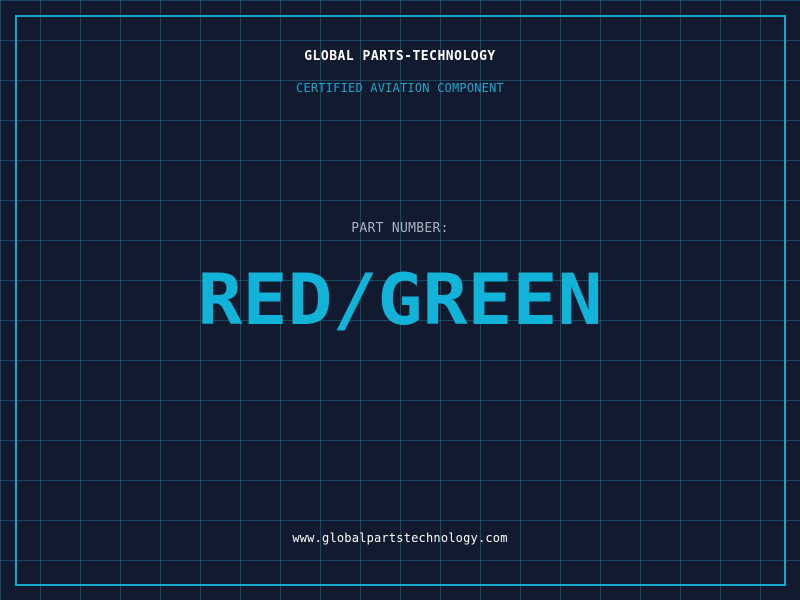  I want to click on website-url: www.globalpartstechnology.com, so click(400, 538).